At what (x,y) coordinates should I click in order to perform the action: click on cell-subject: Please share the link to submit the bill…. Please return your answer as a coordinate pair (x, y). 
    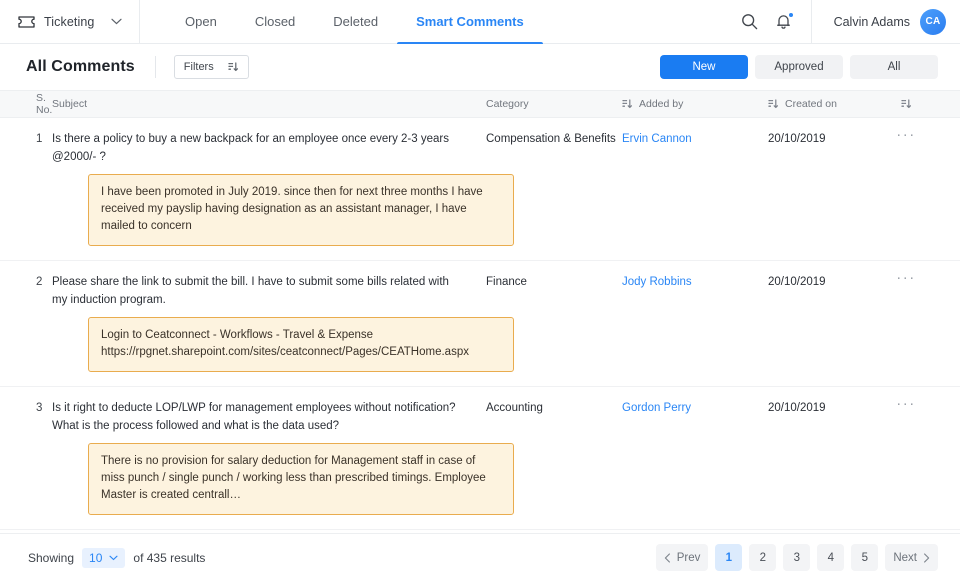
    Looking at the image, I should click on (250, 291).